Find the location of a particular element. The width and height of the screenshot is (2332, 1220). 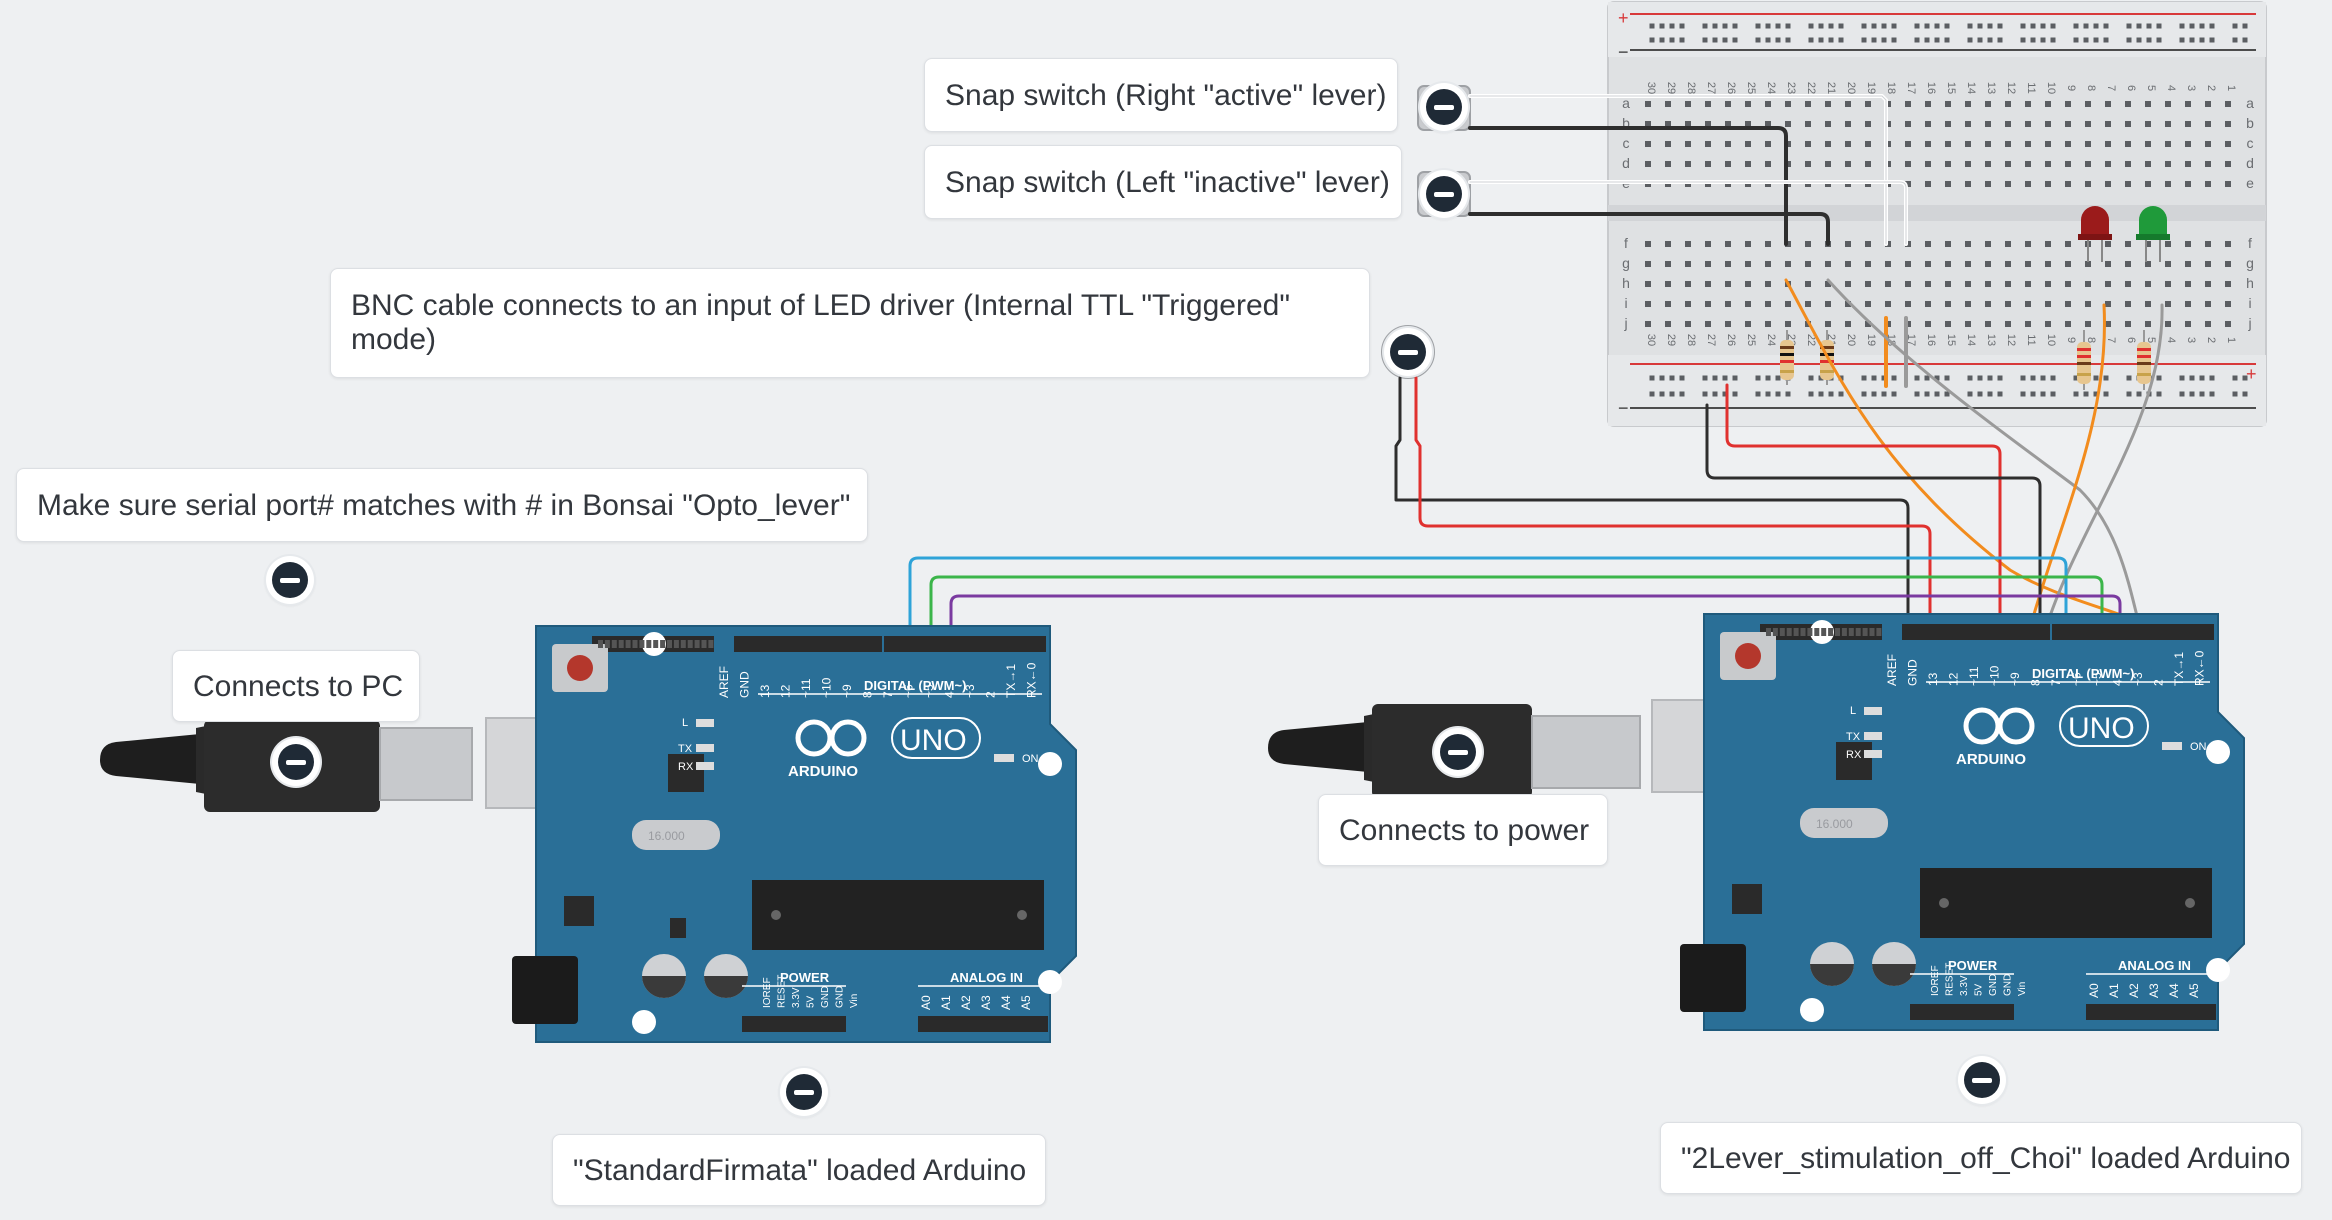

annotation-power: Connects to power is located at coordinates (1463, 830).